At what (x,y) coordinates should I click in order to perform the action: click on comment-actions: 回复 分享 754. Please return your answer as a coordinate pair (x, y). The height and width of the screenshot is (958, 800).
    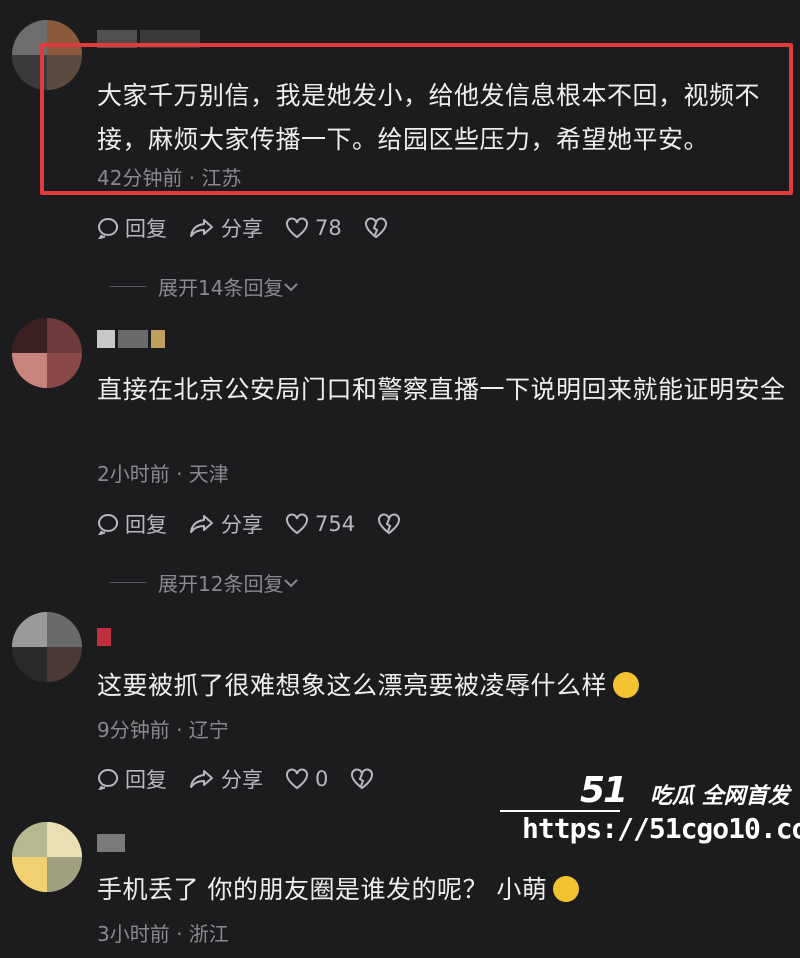
    Looking at the image, I should click on (263, 524).